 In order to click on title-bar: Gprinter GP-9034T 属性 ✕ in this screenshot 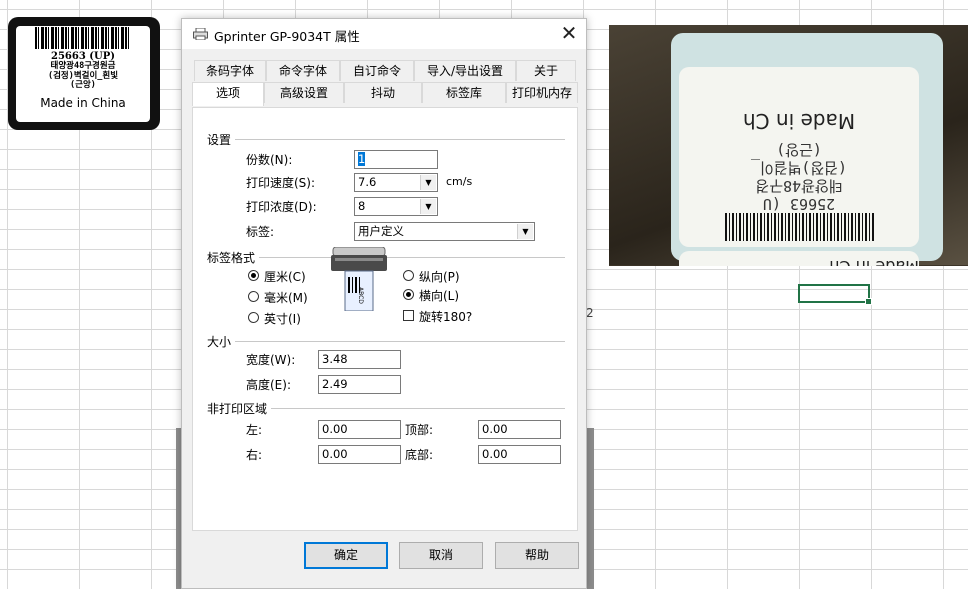, I will do `click(384, 34)`.